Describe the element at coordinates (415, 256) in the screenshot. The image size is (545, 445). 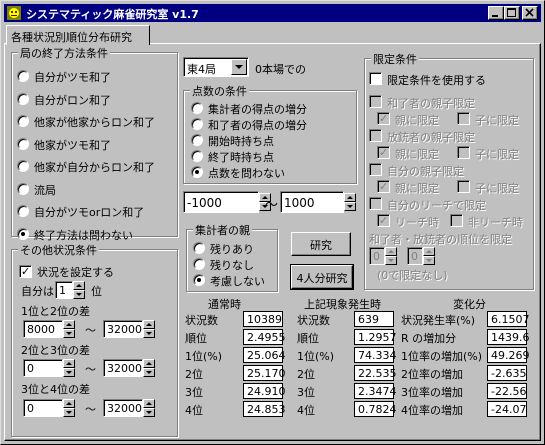
I see `rank-dealin-input: 0` at that location.